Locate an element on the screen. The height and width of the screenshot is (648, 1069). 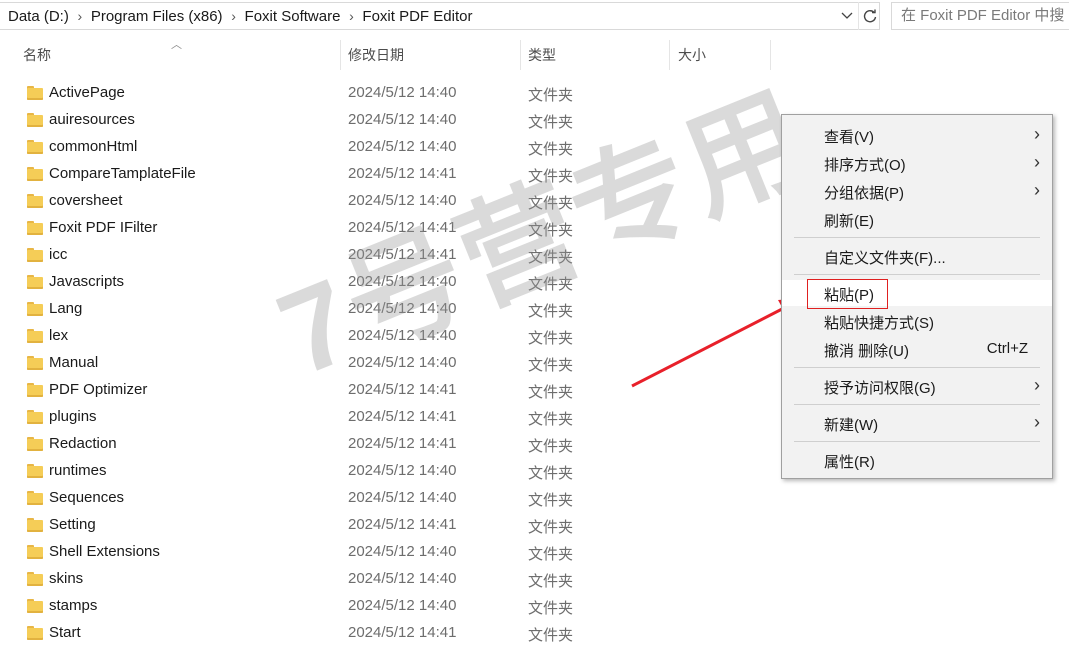
menu-item-view: 查看(V) › is located at coordinates (917, 135).